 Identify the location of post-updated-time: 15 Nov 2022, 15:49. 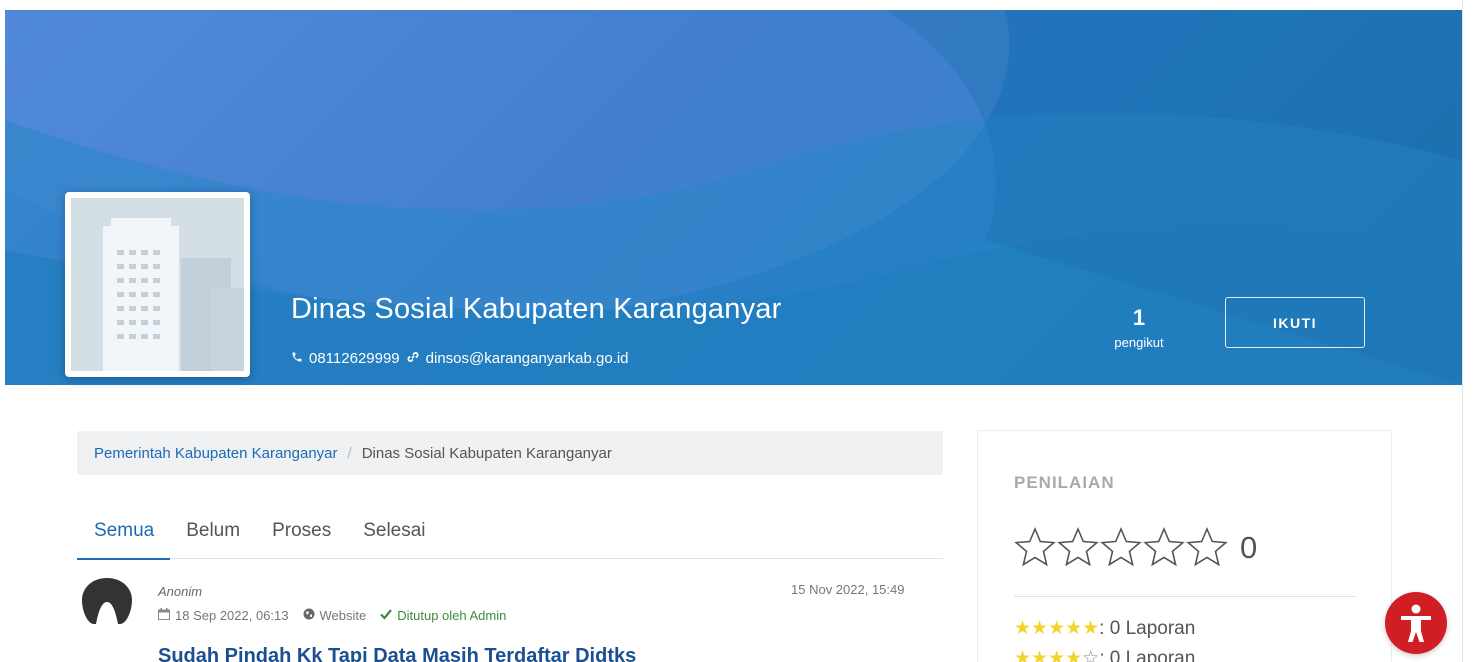
(848, 589).